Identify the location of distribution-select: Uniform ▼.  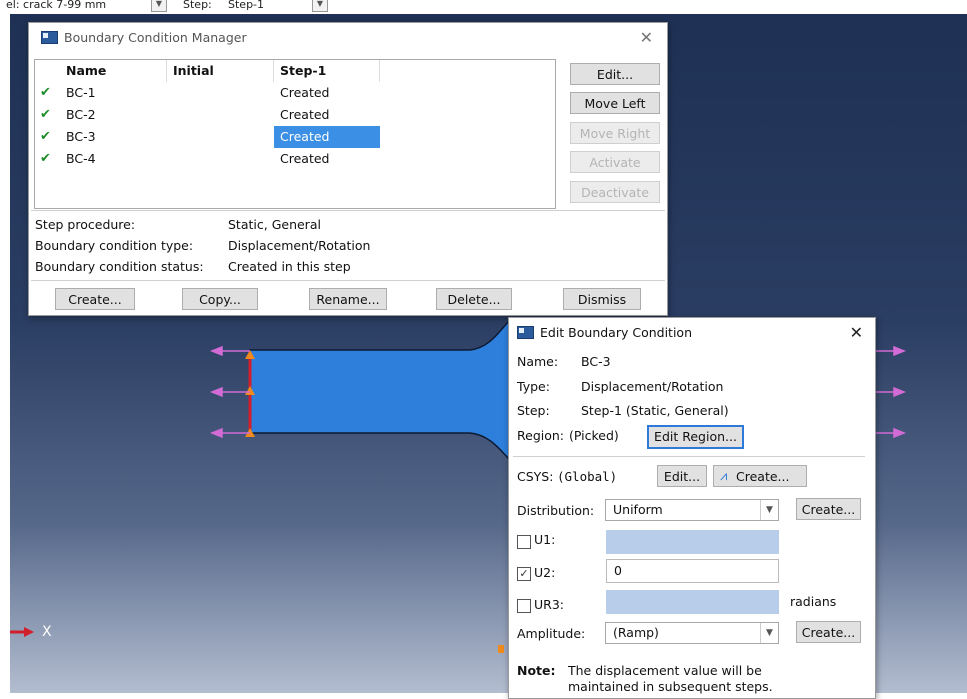
(692, 510).